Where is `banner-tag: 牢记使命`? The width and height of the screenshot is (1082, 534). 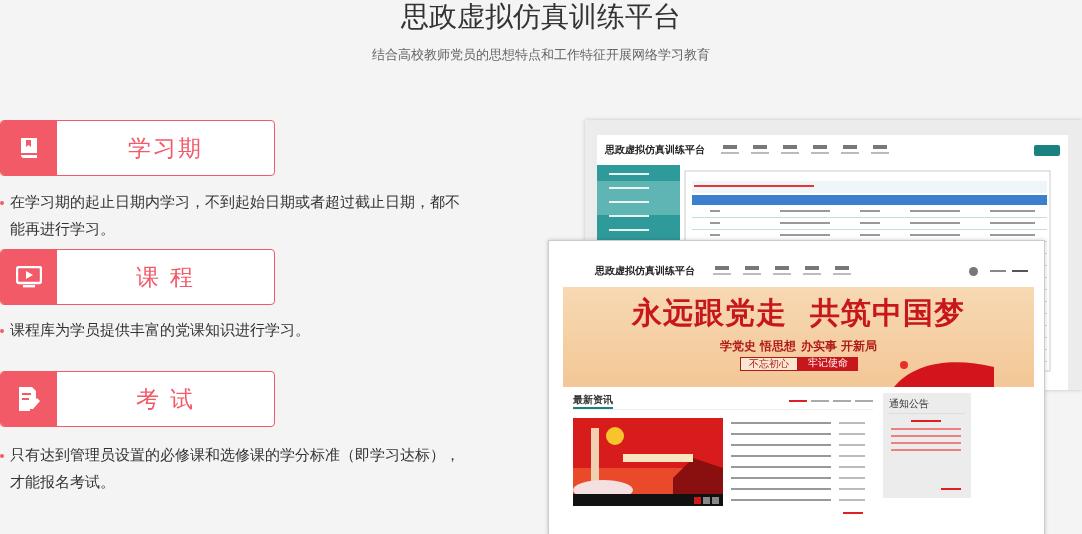 banner-tag: 牢记使命 is located at coordinates (827, 364).